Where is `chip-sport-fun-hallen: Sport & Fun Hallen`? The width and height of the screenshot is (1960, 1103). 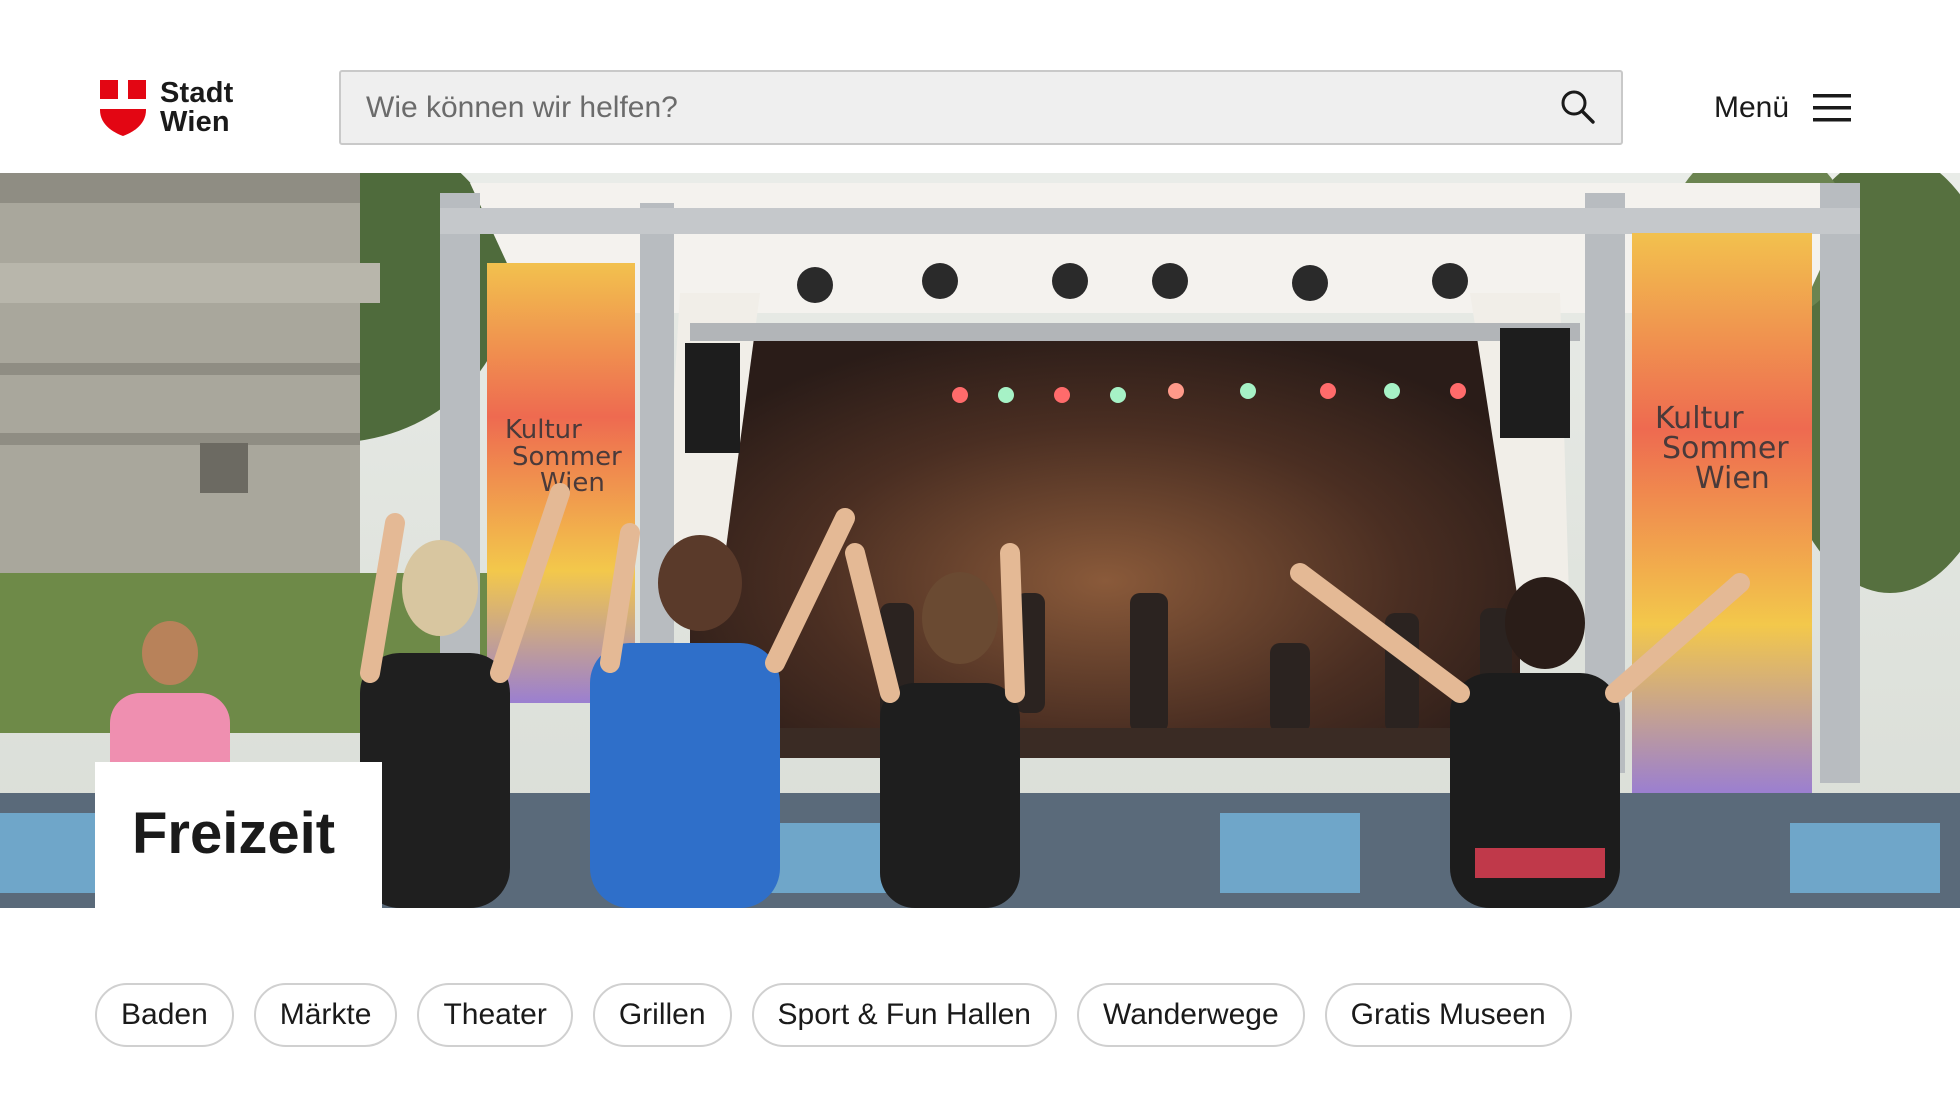
chip-sport-fun-hallen: Sport & Fun Hallen is located at coordinates (904, 1015).